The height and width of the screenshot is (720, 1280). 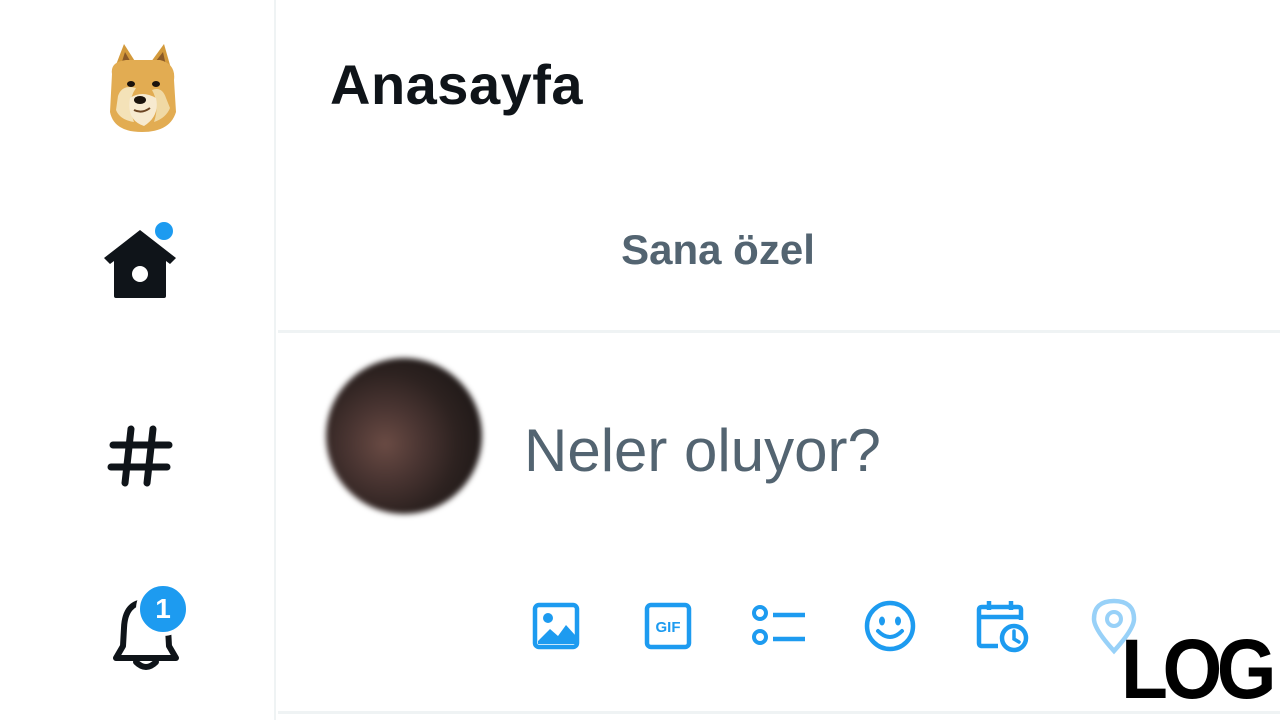 I want to click on schedule-icon, so click(x=1002, y=628).